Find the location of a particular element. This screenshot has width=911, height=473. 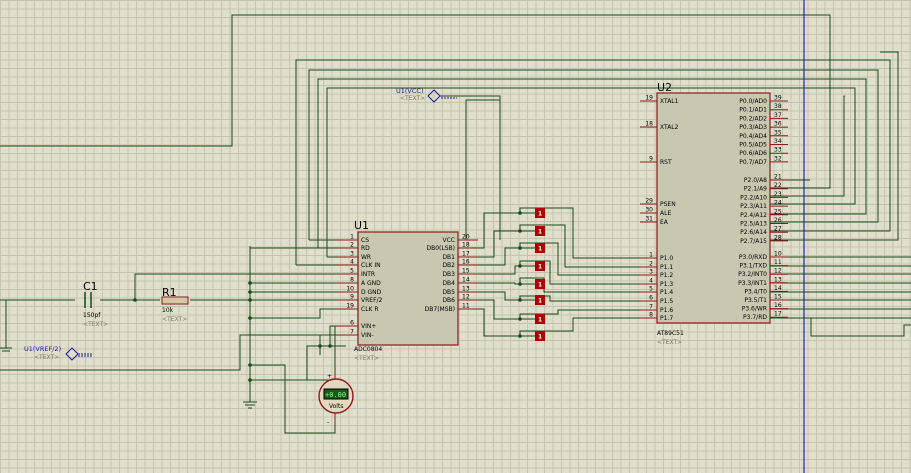

u2-pin-number: 17 is located at coordinates (778, 314).